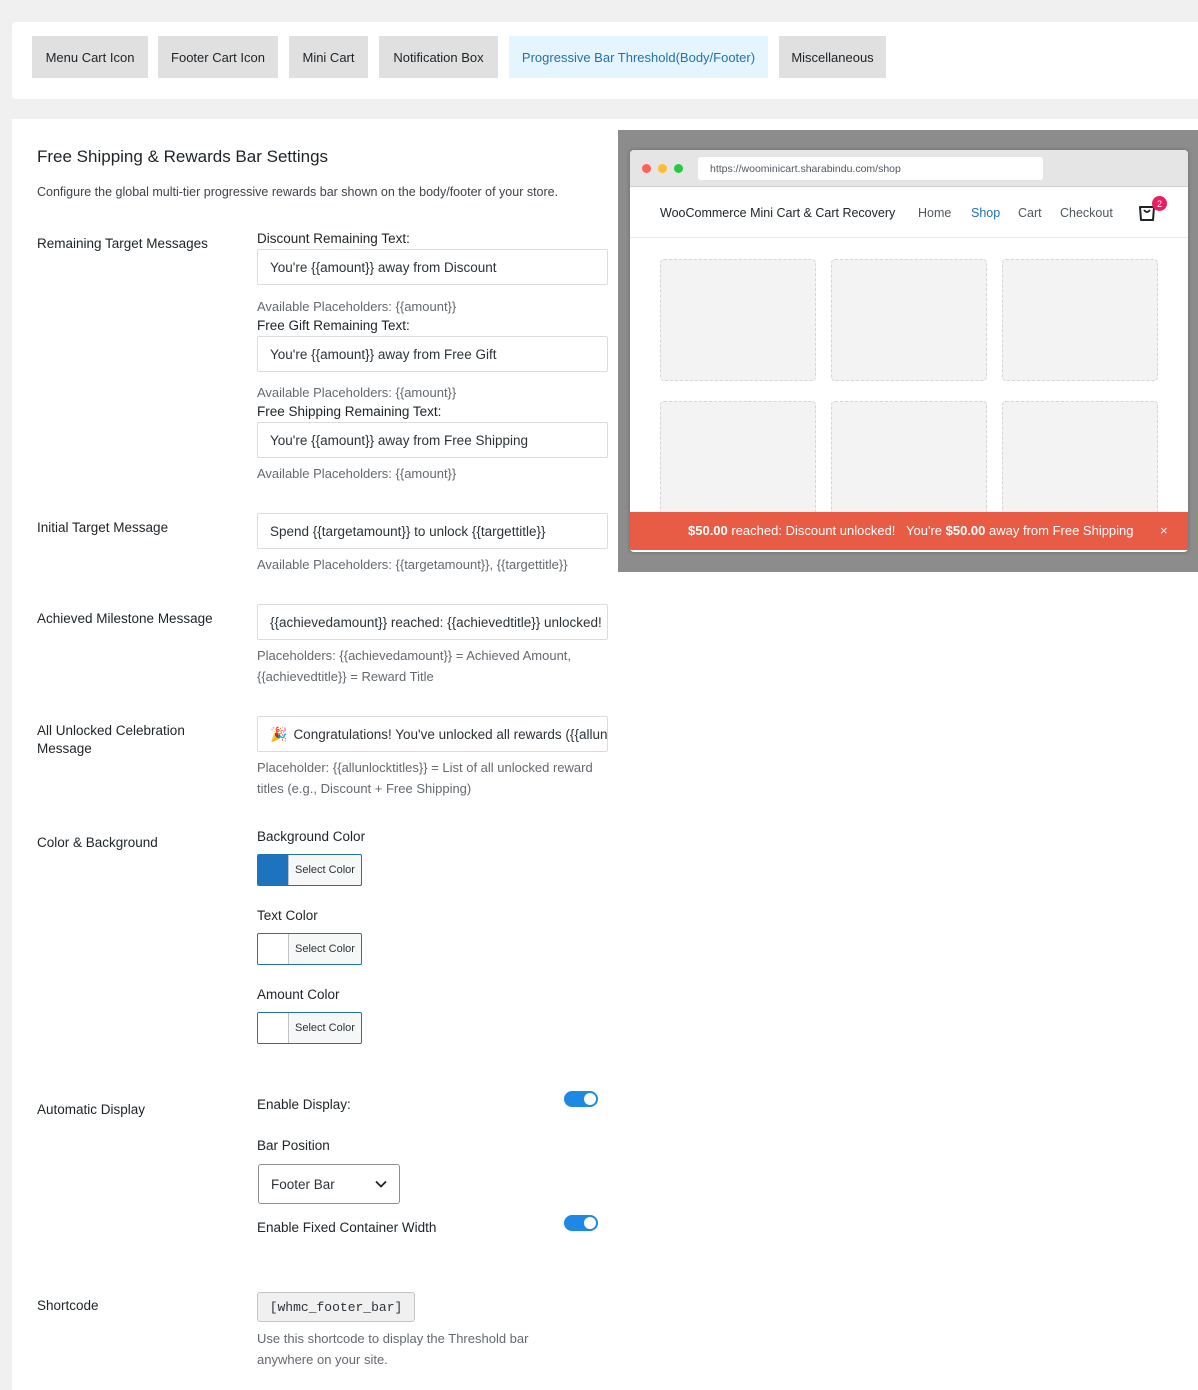  I want to click on tab-notification-box: Notification Box, so click(438, 57).